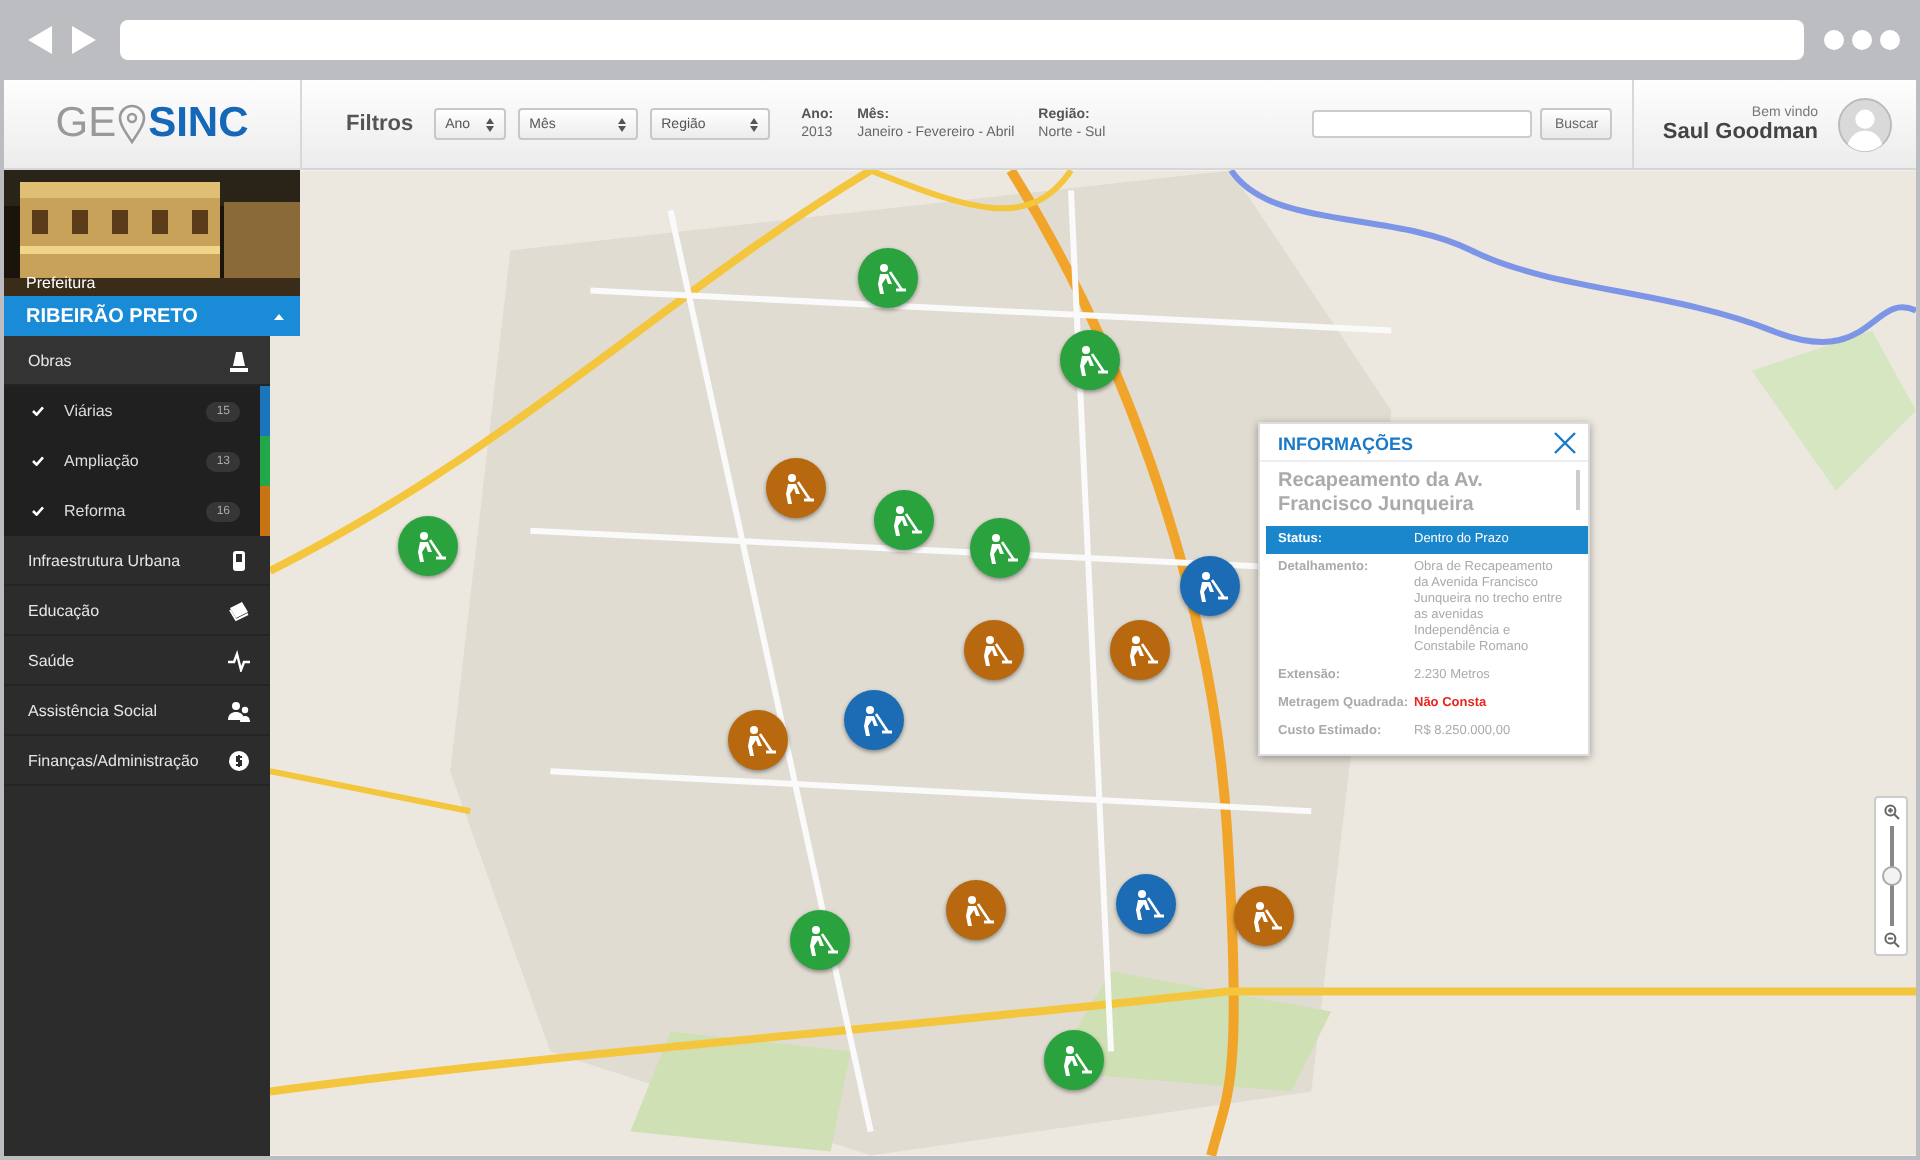  Describe the element at coordinates (239, 660) in the screenshot. I see `pulse-icon` at that location.